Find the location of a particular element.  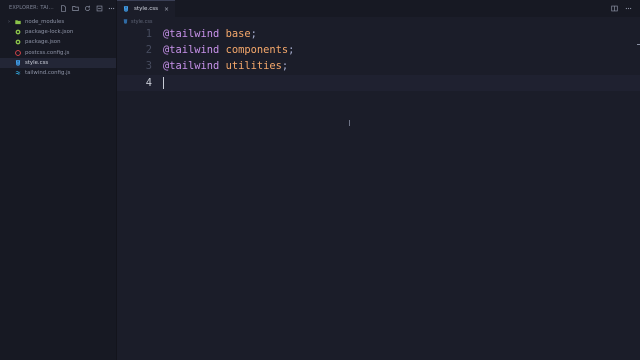

tree-item-style-css: style.css is located at coordinates (58, 62).